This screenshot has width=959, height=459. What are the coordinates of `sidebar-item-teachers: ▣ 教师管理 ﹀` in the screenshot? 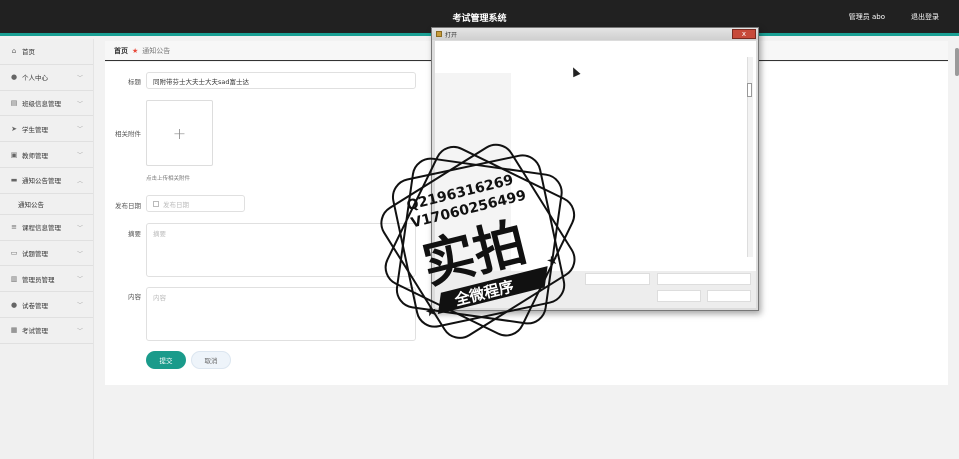 It's located at (46, 155).